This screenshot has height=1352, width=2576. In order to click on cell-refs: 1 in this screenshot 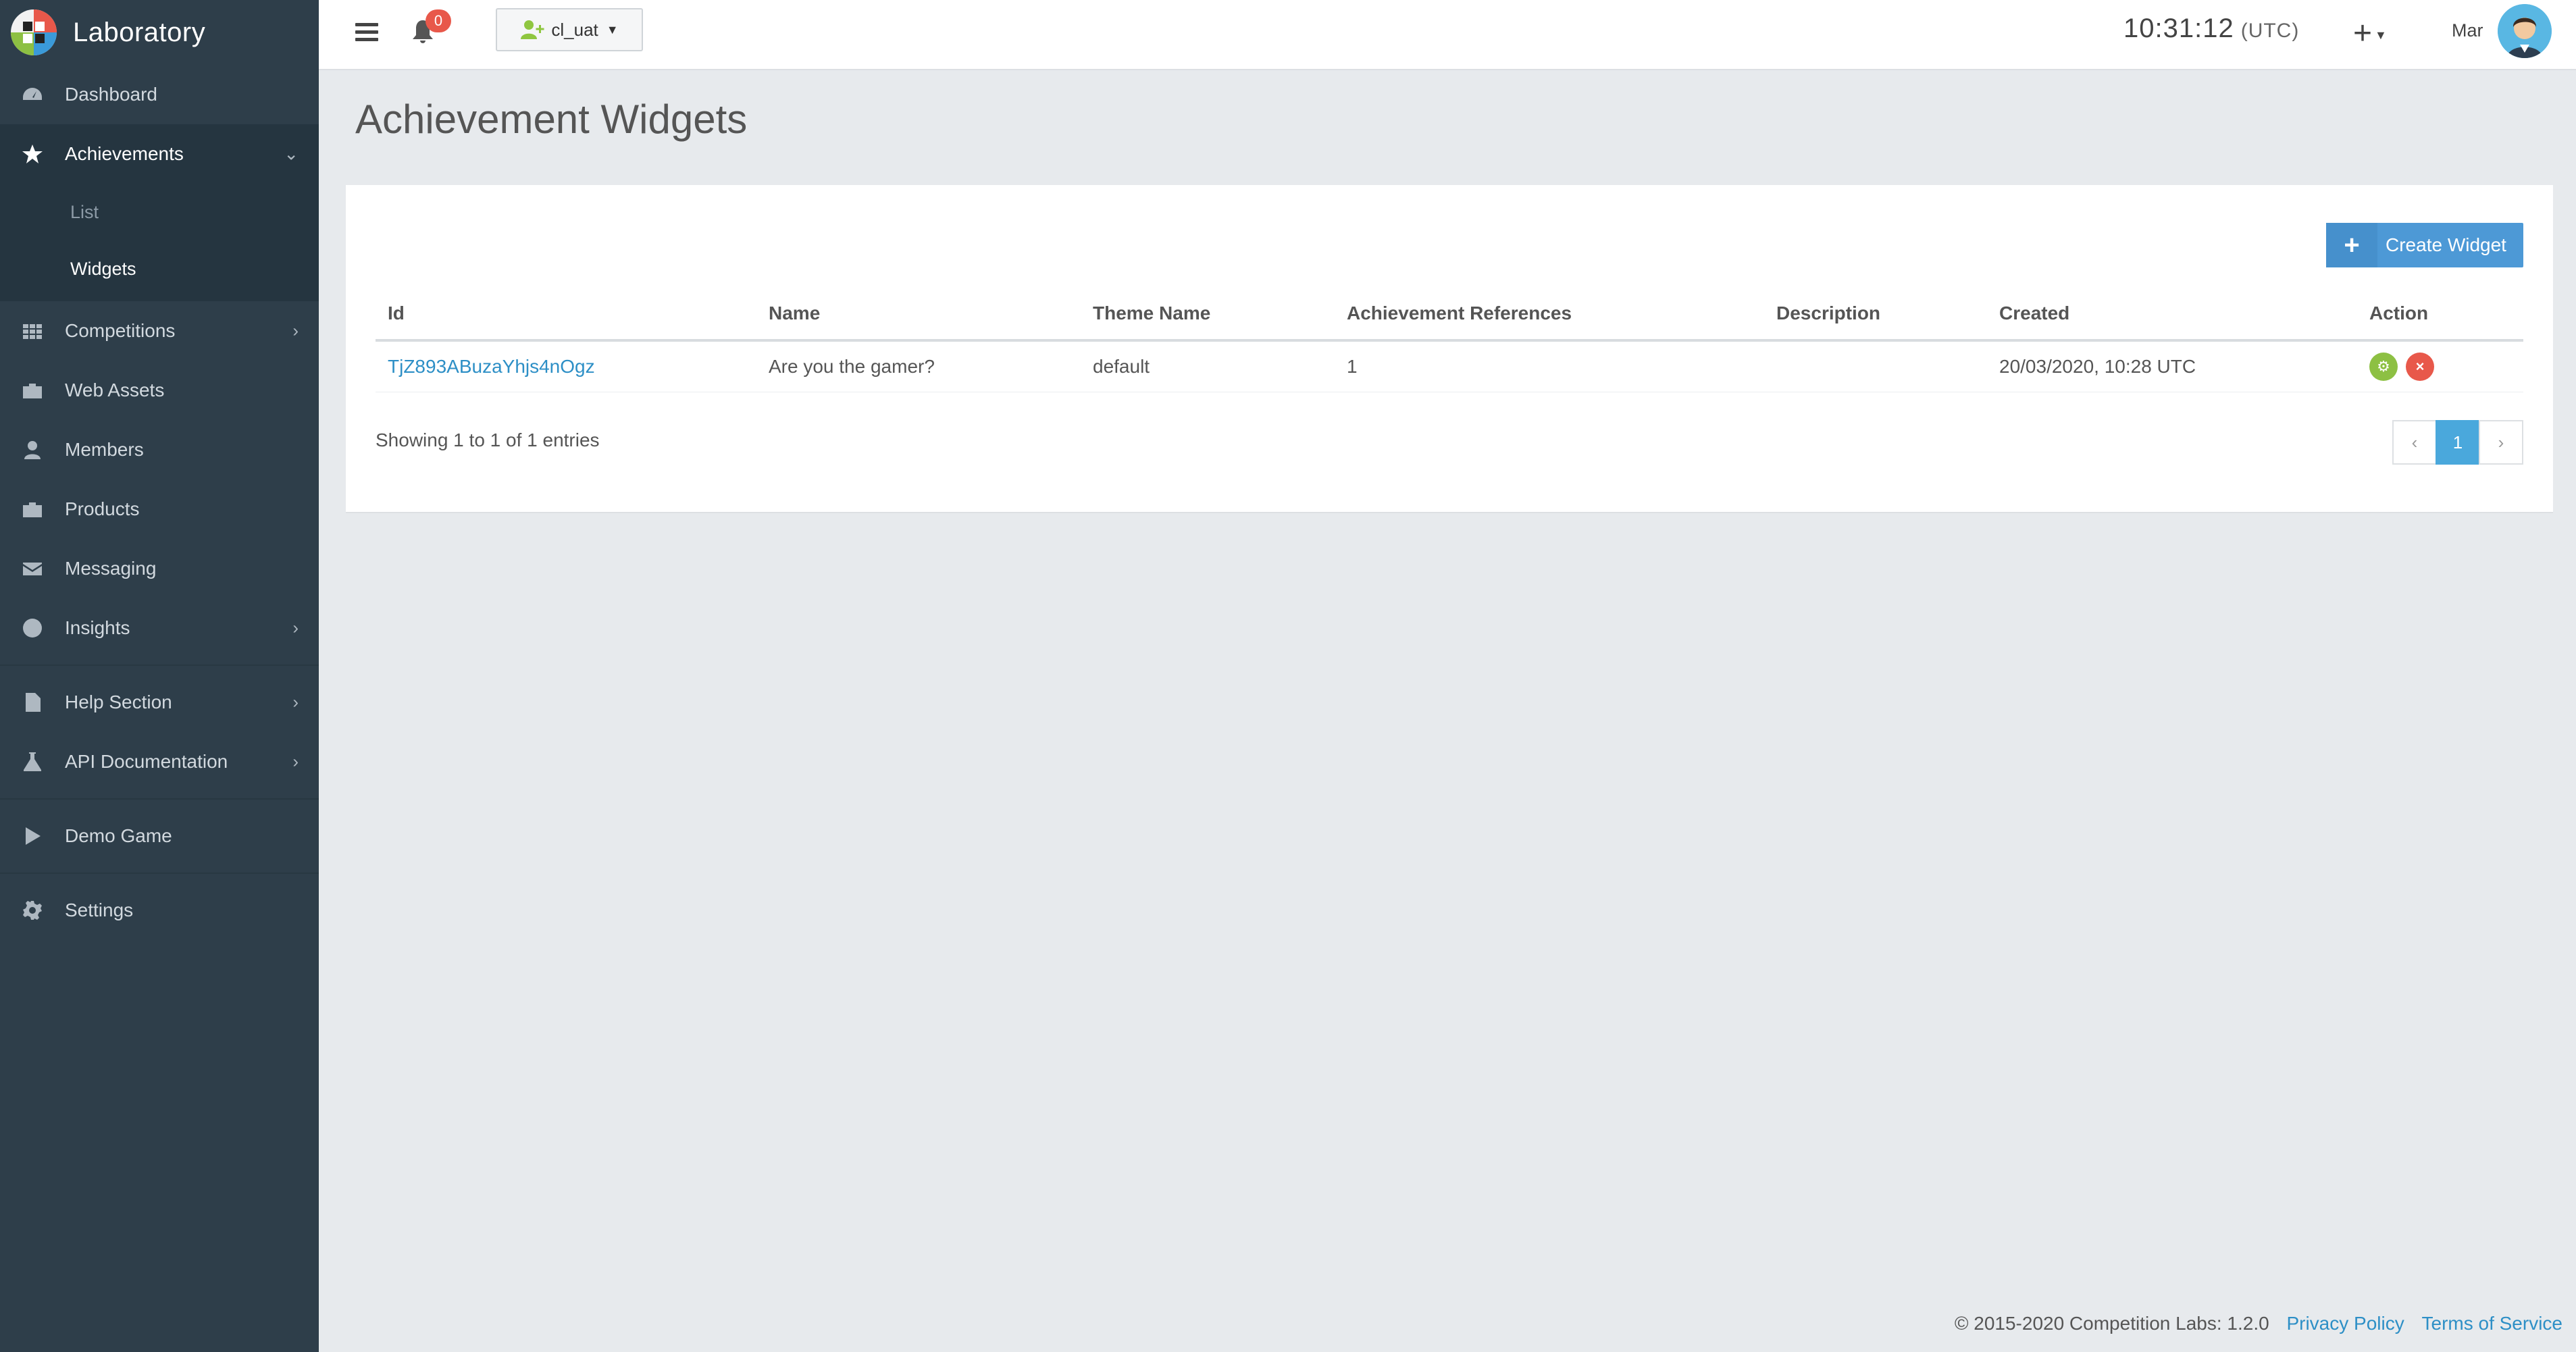, I will do `click(1549, 366)`.